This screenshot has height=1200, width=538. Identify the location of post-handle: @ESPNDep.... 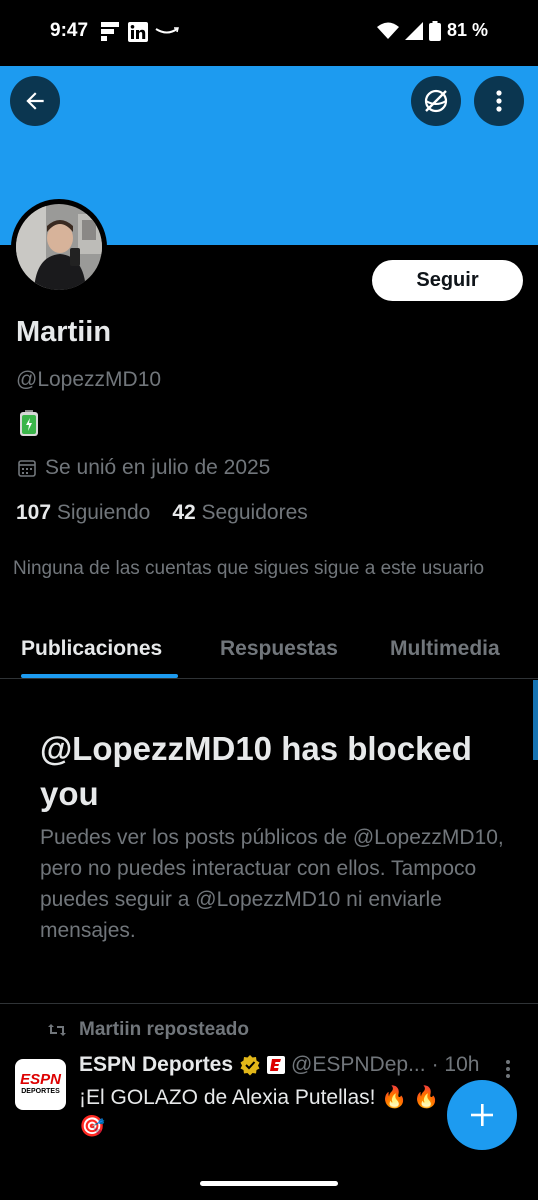
(358, 1065).